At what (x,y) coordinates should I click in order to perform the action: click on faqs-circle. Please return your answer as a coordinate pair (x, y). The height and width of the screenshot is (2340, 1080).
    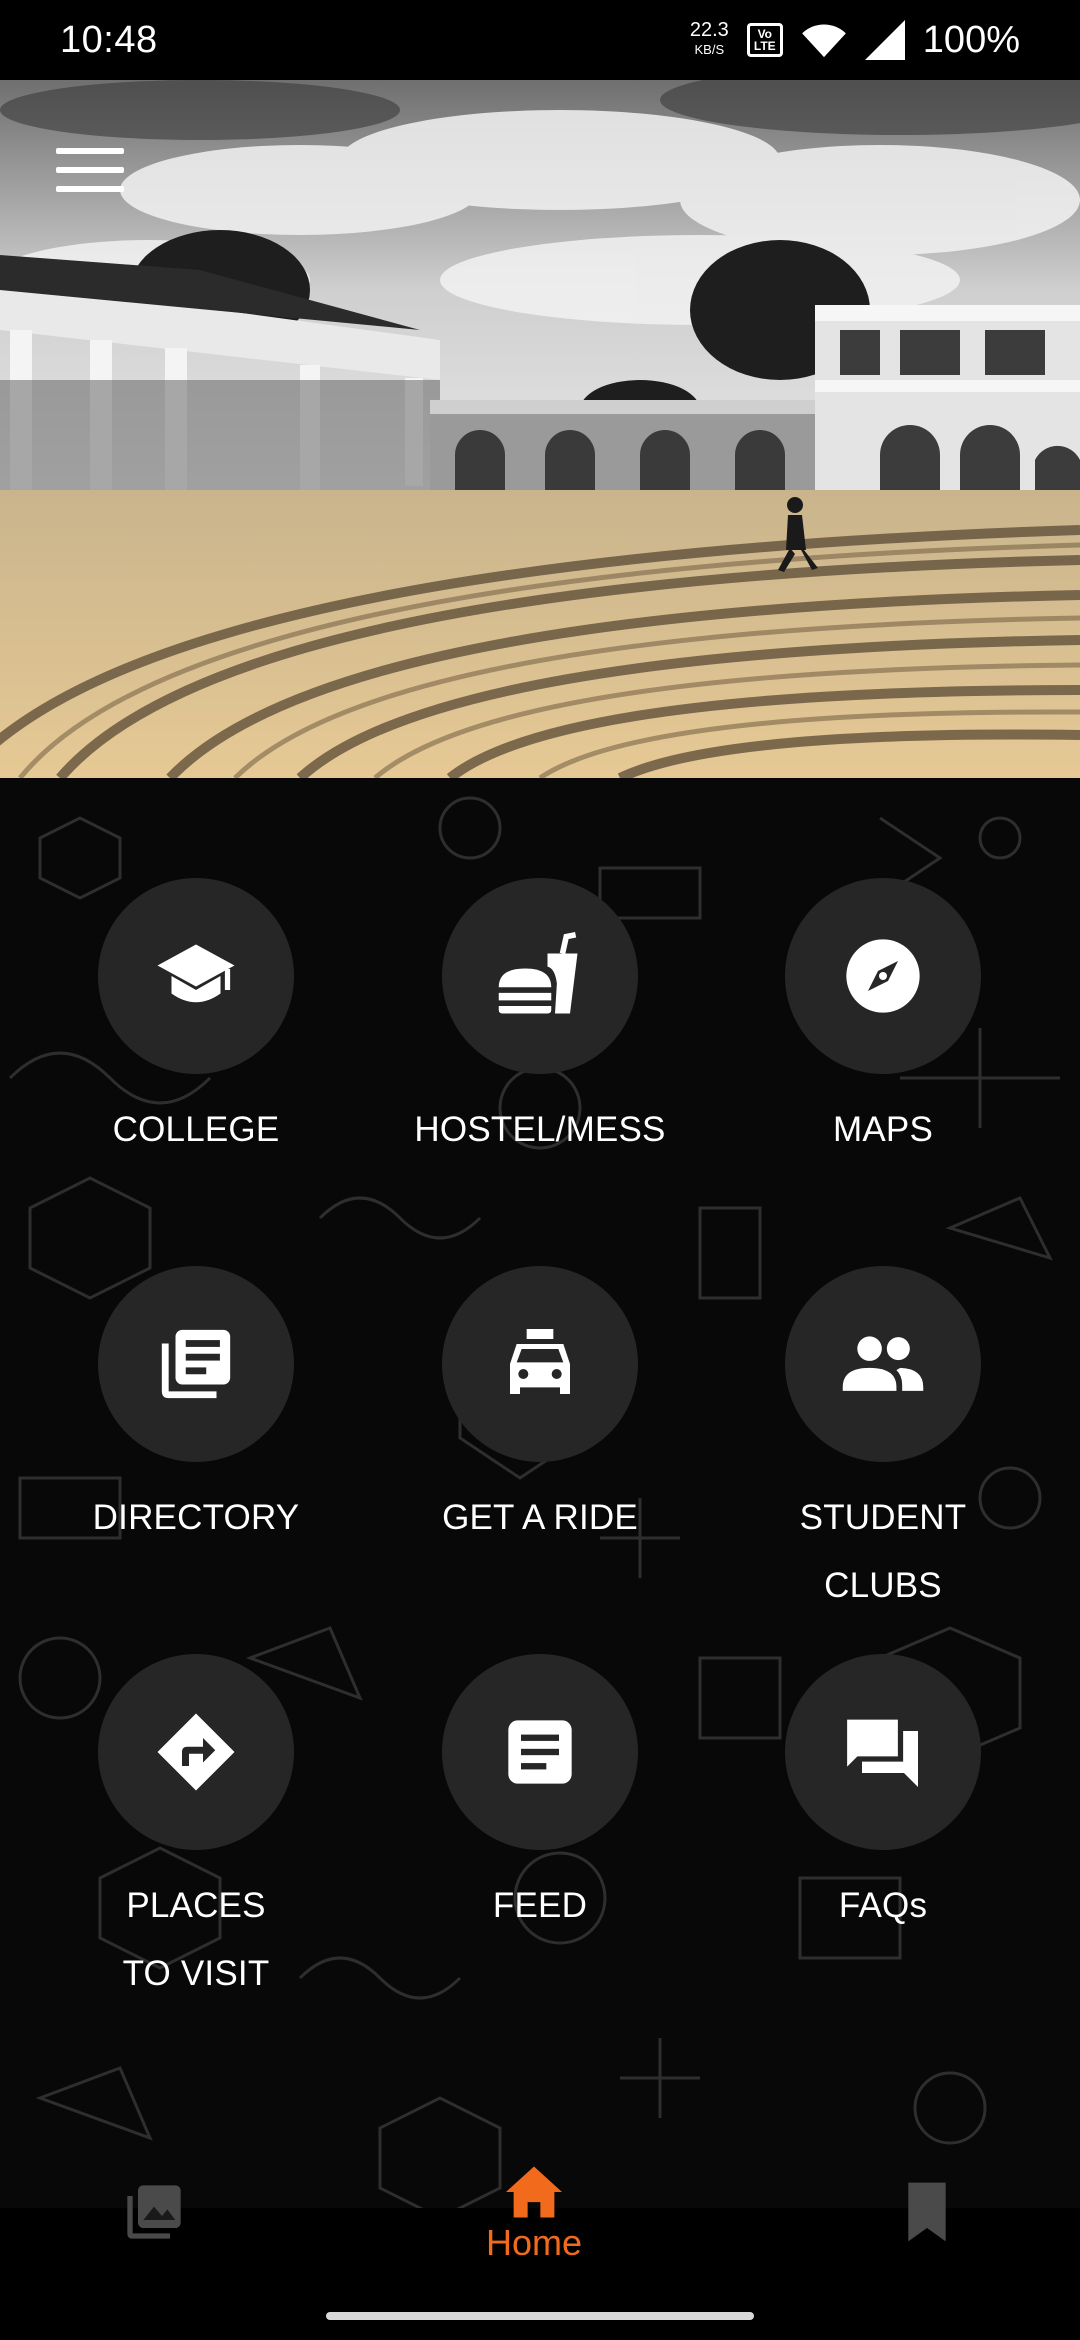
    Looking at the image, I should click on (883, 1752).